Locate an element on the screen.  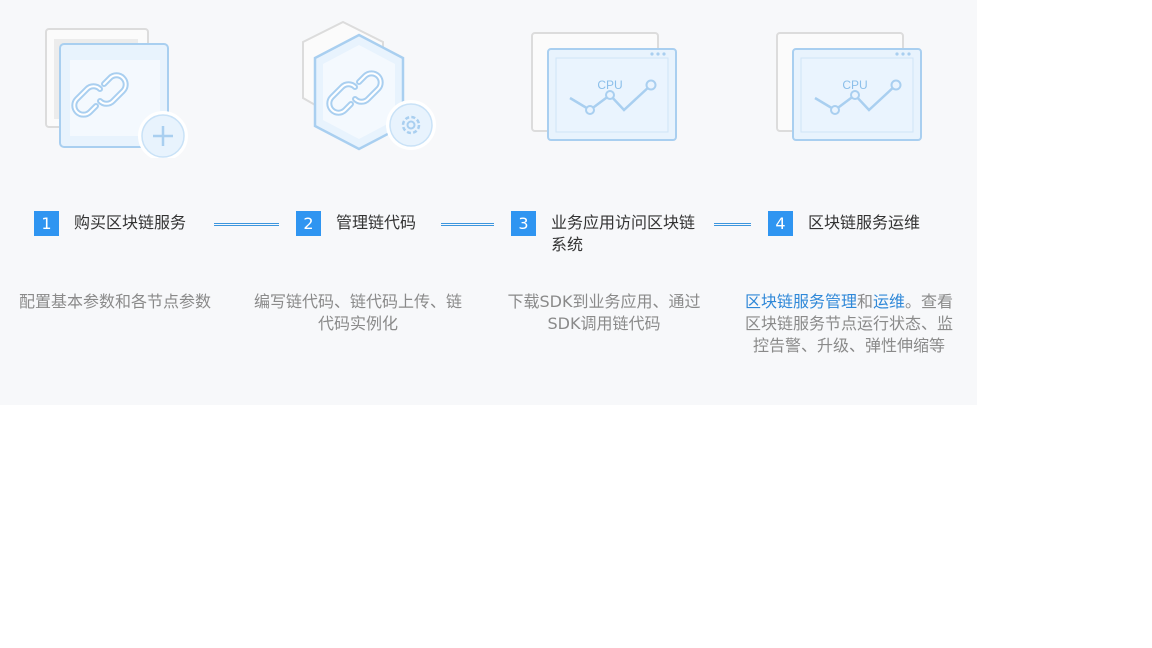
description-text: 和 is located at coordinates (864, 301).